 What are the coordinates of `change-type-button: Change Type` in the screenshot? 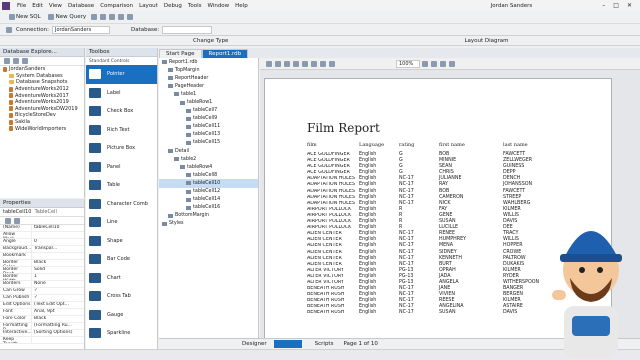 It's located at (210, 41).